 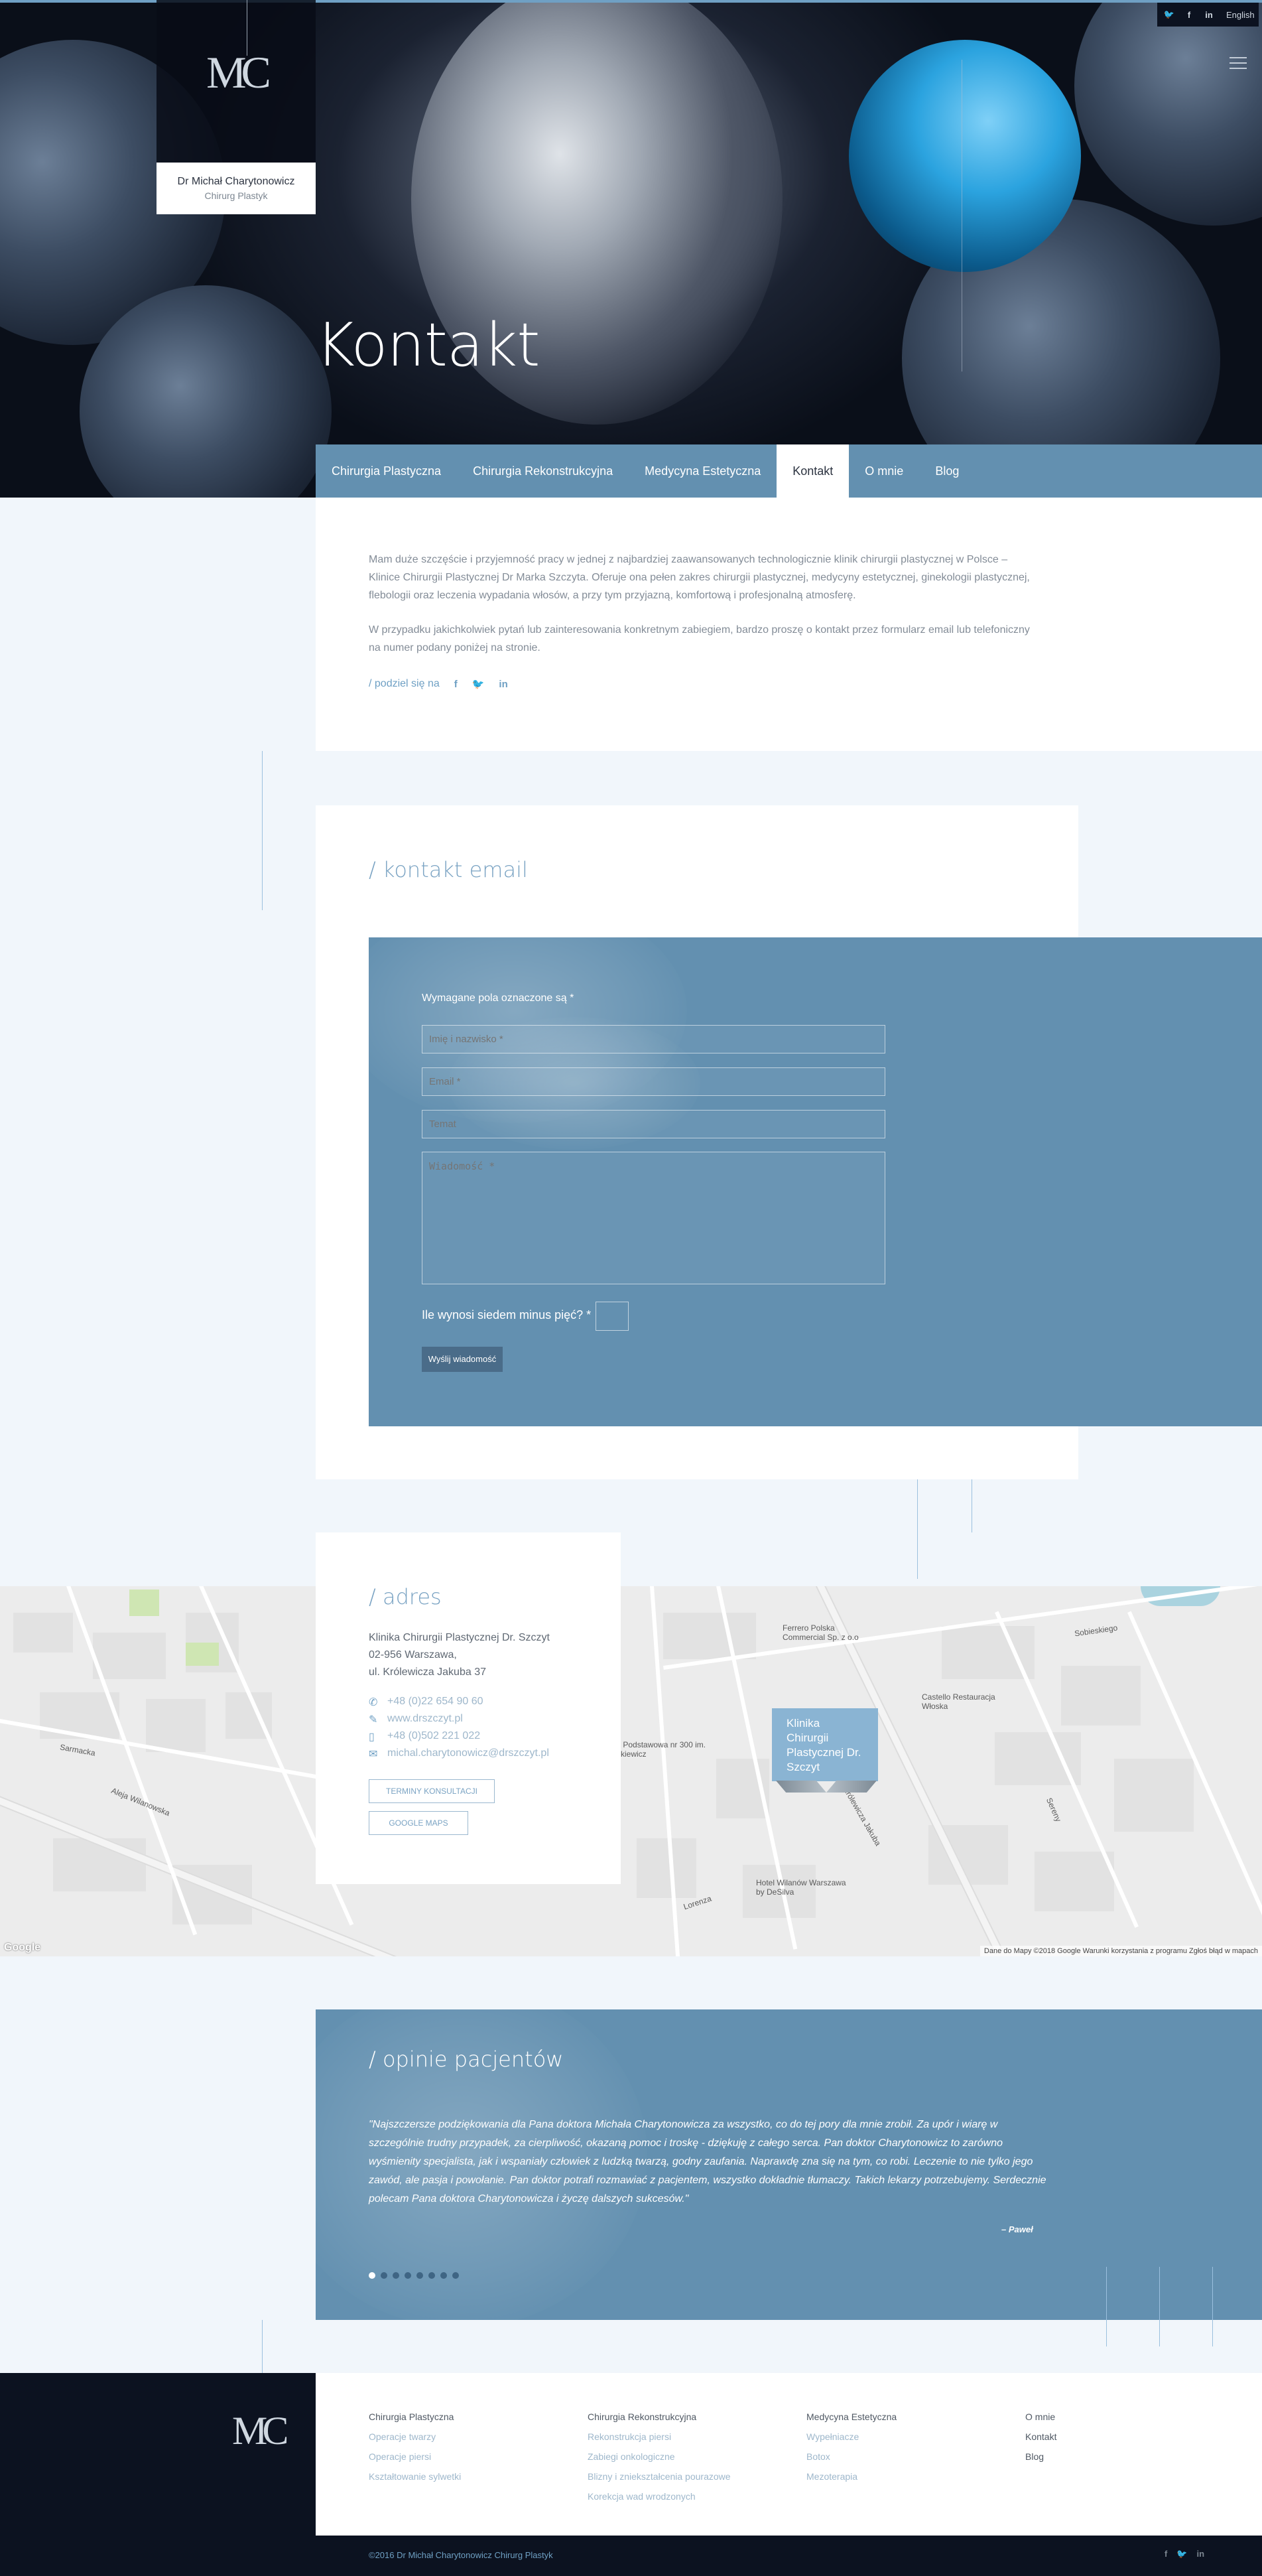 I want to click on website-link: www.drszczyt.pl, so click(x=425, y=1718).